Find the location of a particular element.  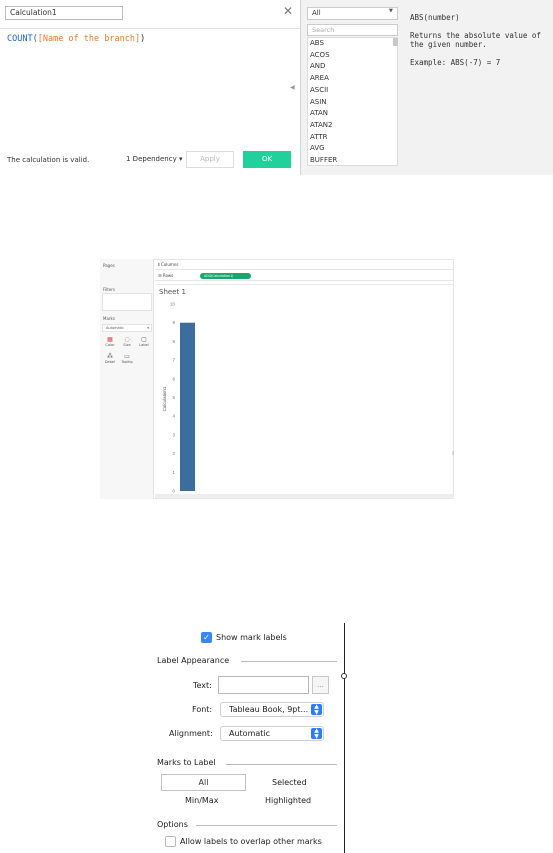

function-list-item: ATAN is located at coordinates (319, 113).